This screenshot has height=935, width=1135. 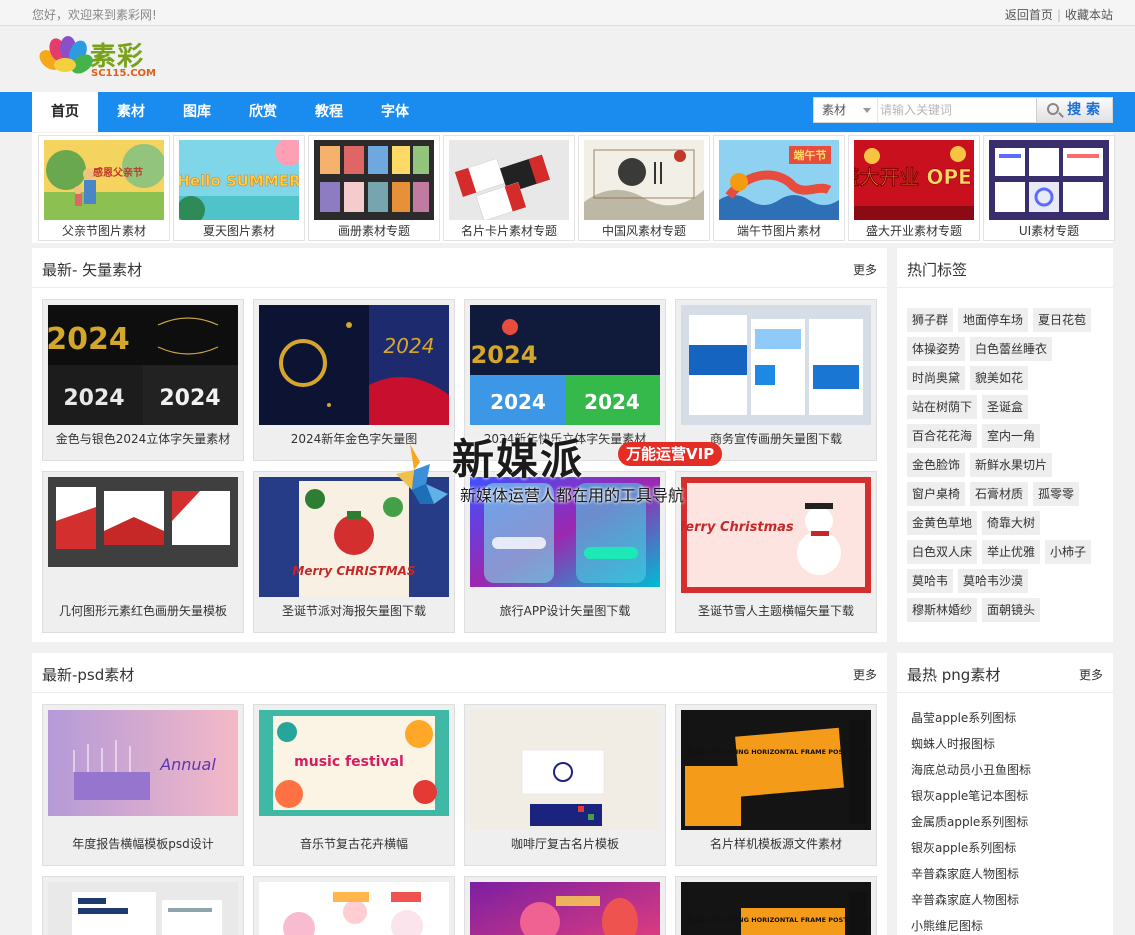 I want to click on tag-item: 倚靠大树, so click(x=1011, y=523).